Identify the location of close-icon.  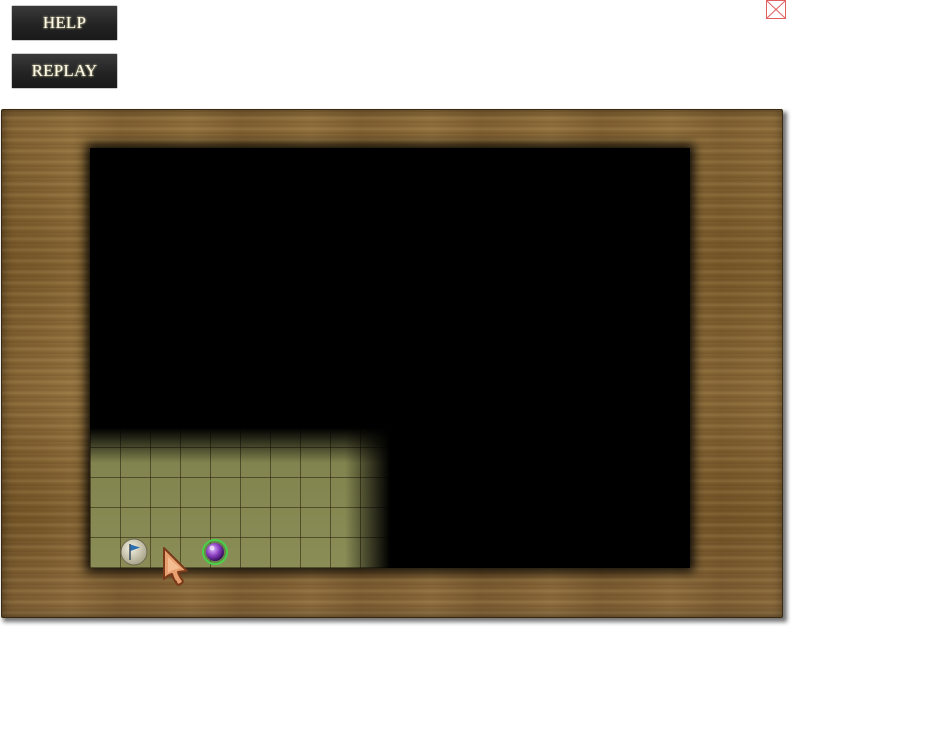
(776, 9).